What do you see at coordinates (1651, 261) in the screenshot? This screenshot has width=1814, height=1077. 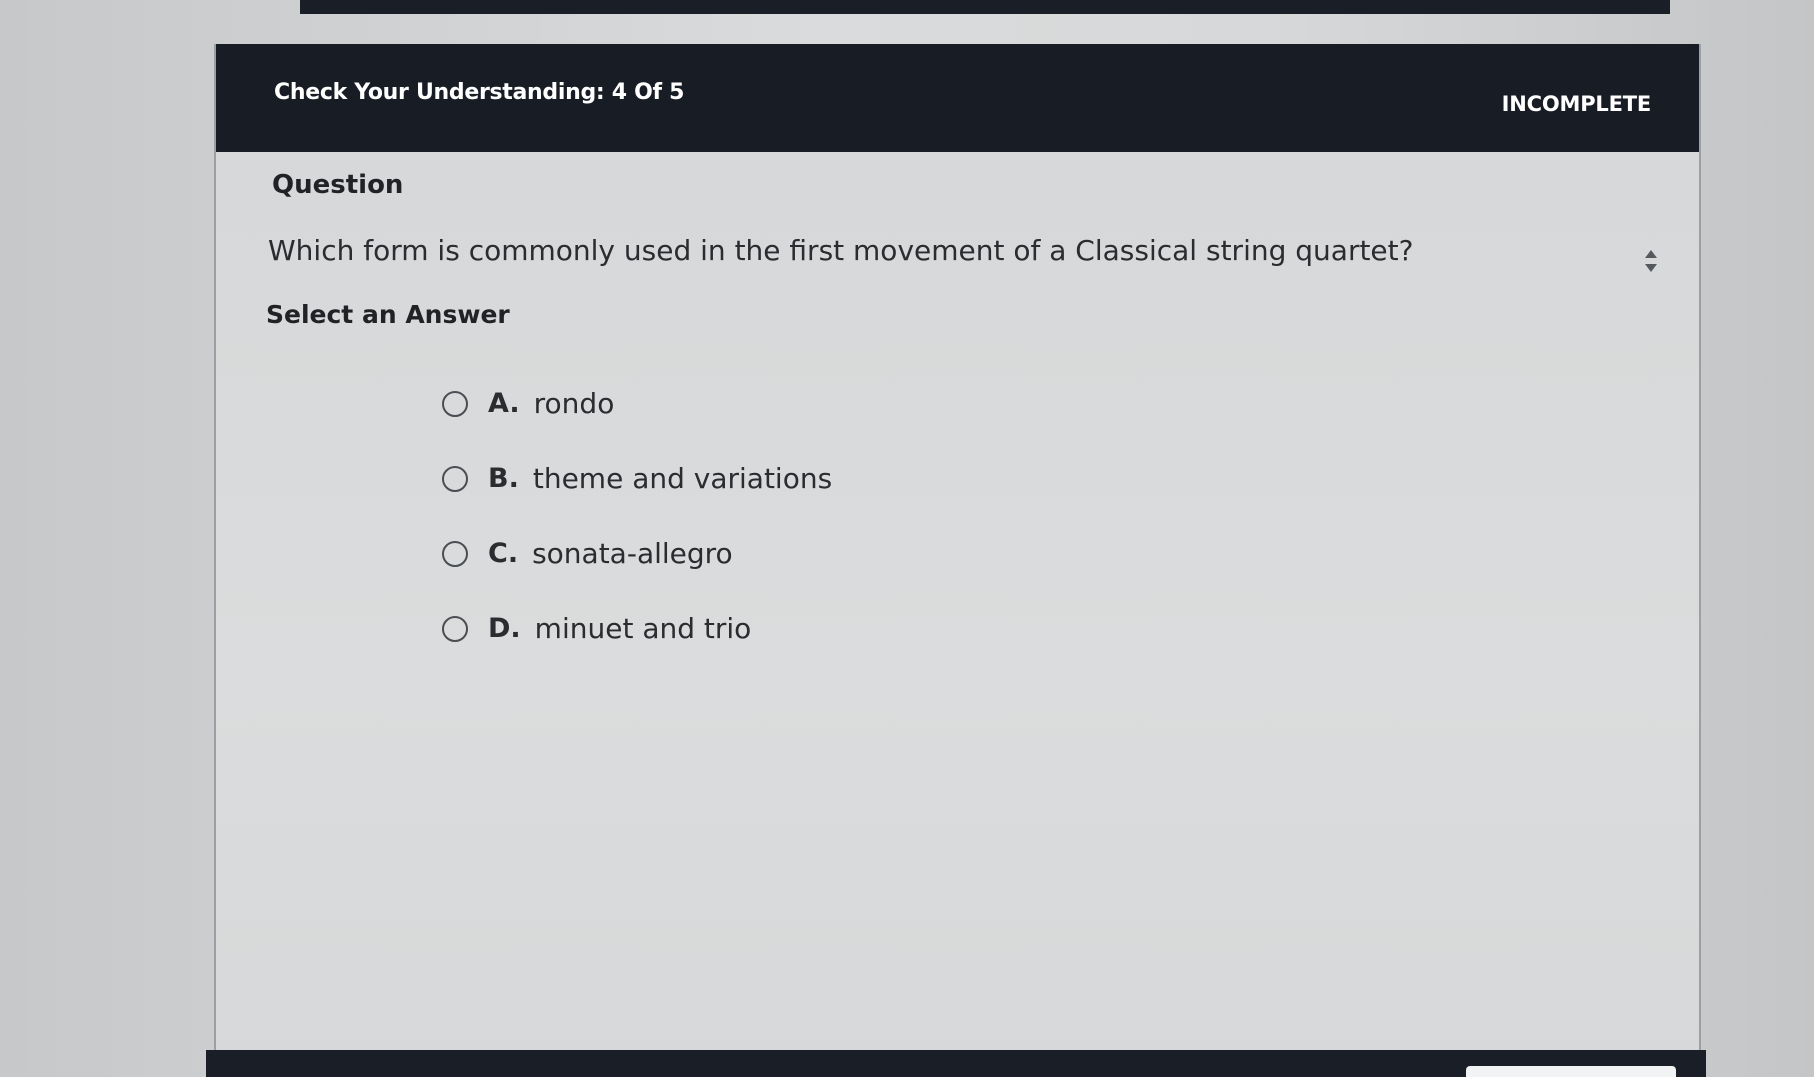 I see `resize-handle-icon` at bounding box center [1651, 261].